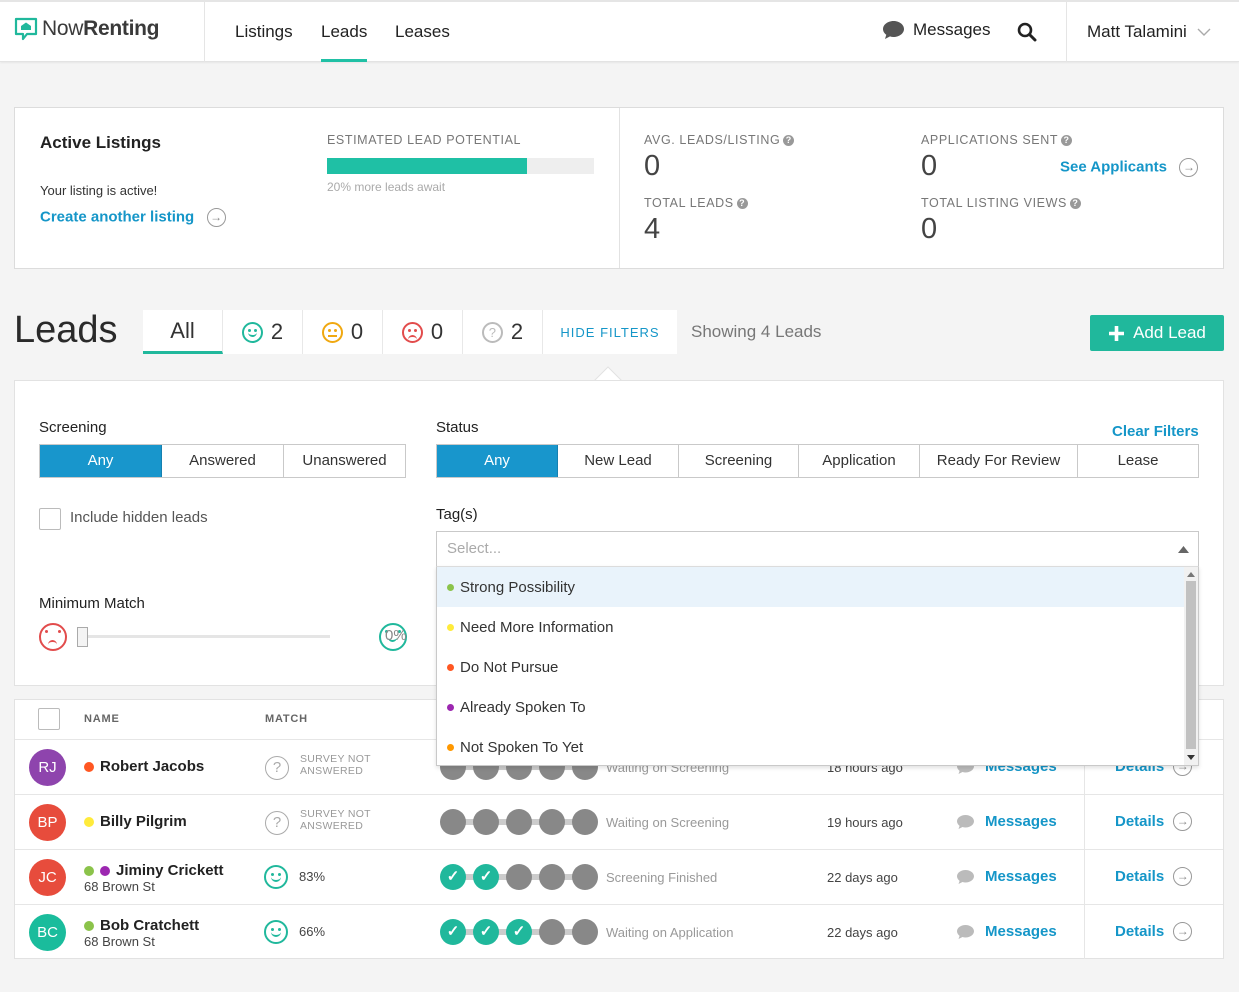  I want to click on messages-nav: Messages, so click(936, 30).